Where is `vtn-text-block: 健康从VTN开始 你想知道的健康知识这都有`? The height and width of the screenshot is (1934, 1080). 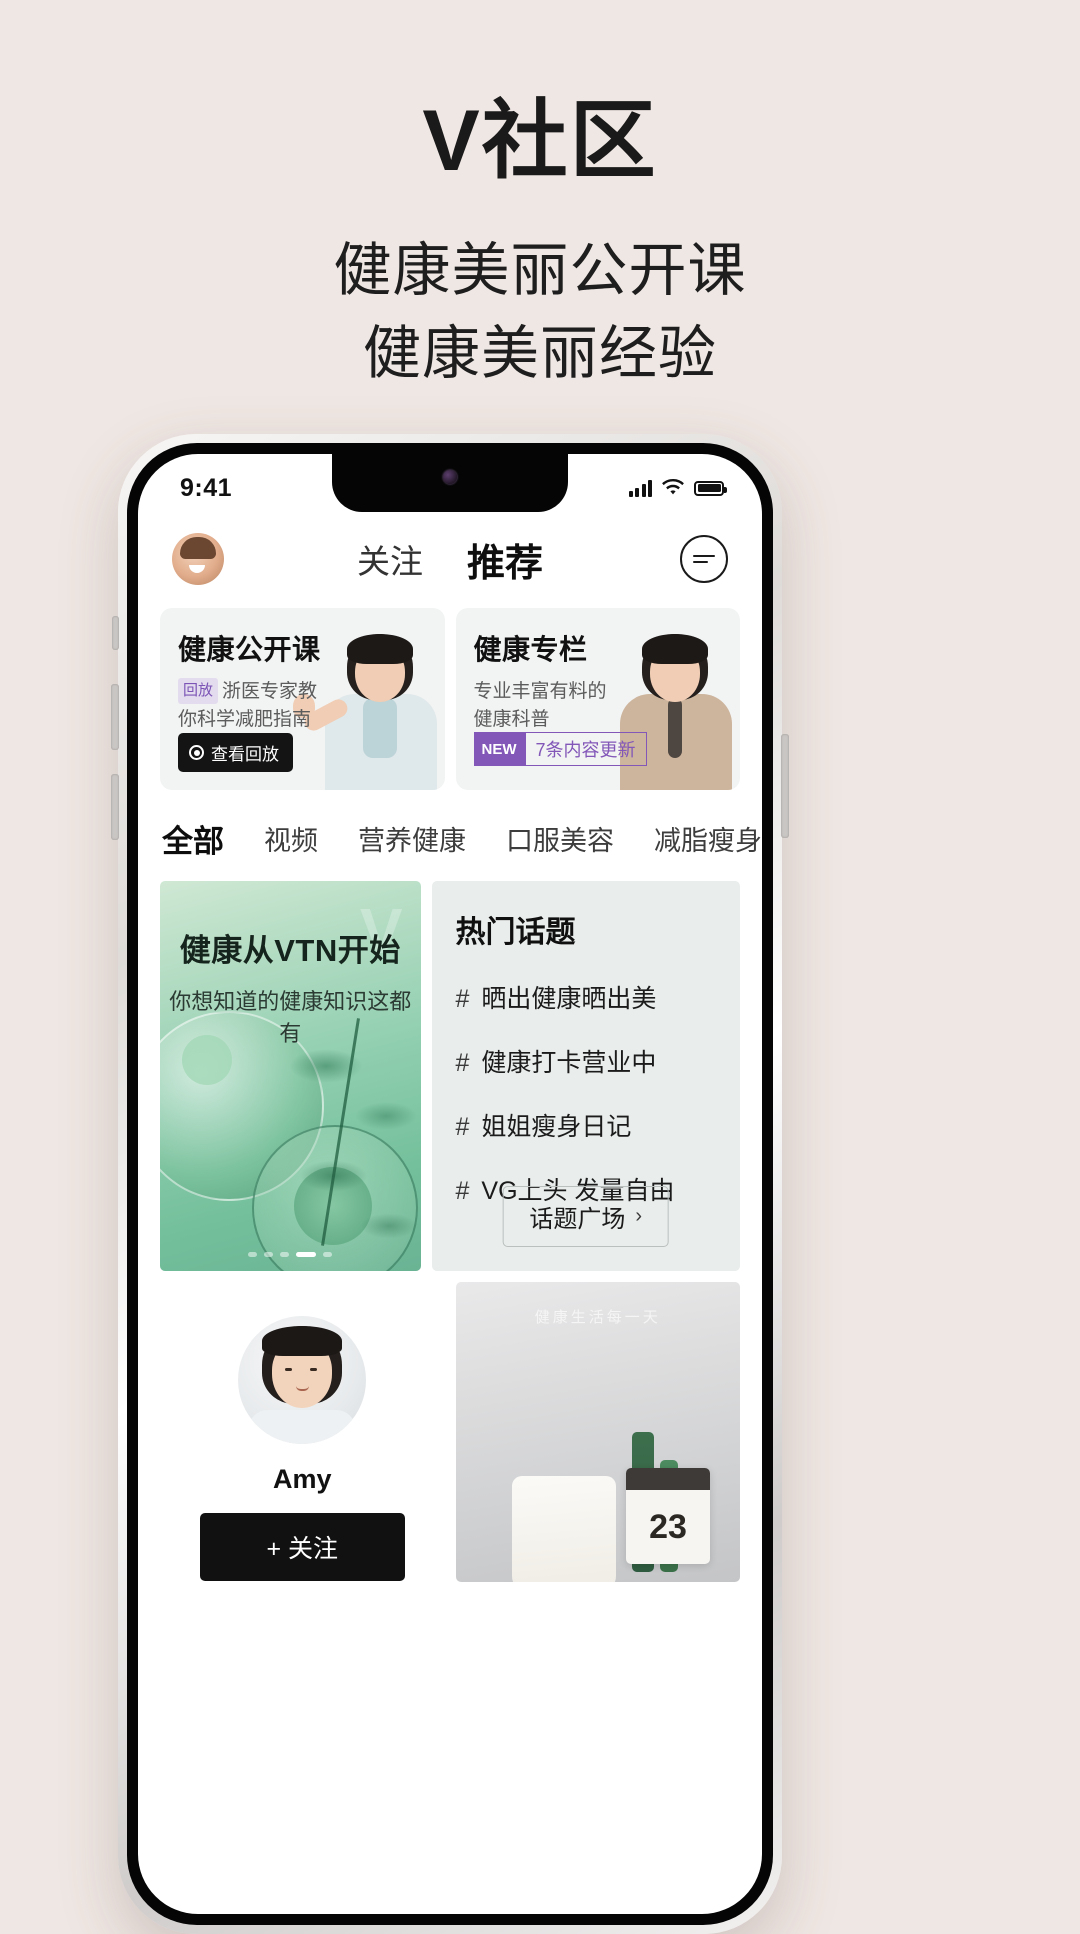
vtn-text-block: 健康从VTN开始 你想知道的健康知识这都有 is located at coordinates (290, 964).